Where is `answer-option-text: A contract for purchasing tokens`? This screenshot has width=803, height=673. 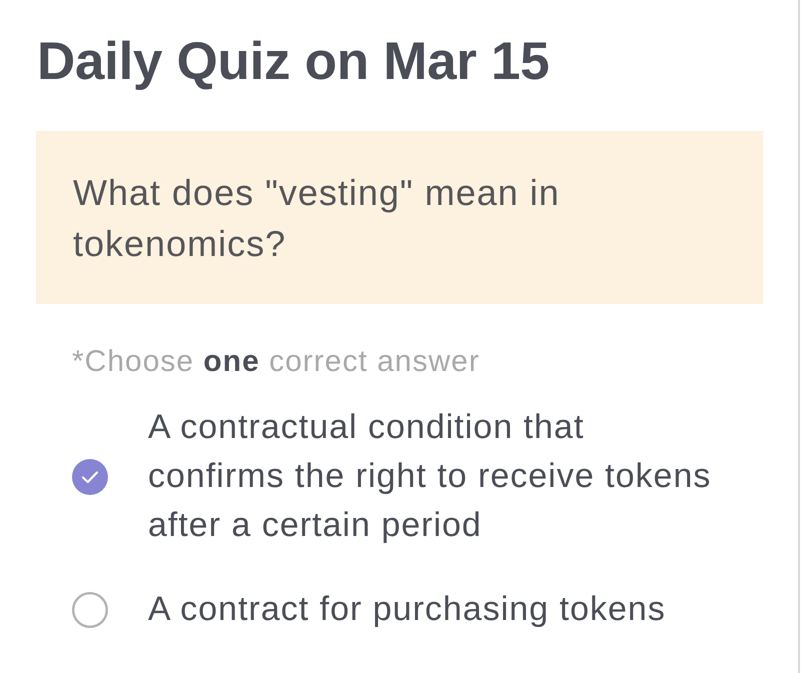 answer-option-text: A contract for purchasing tokens is located at coordinates (435, 609).